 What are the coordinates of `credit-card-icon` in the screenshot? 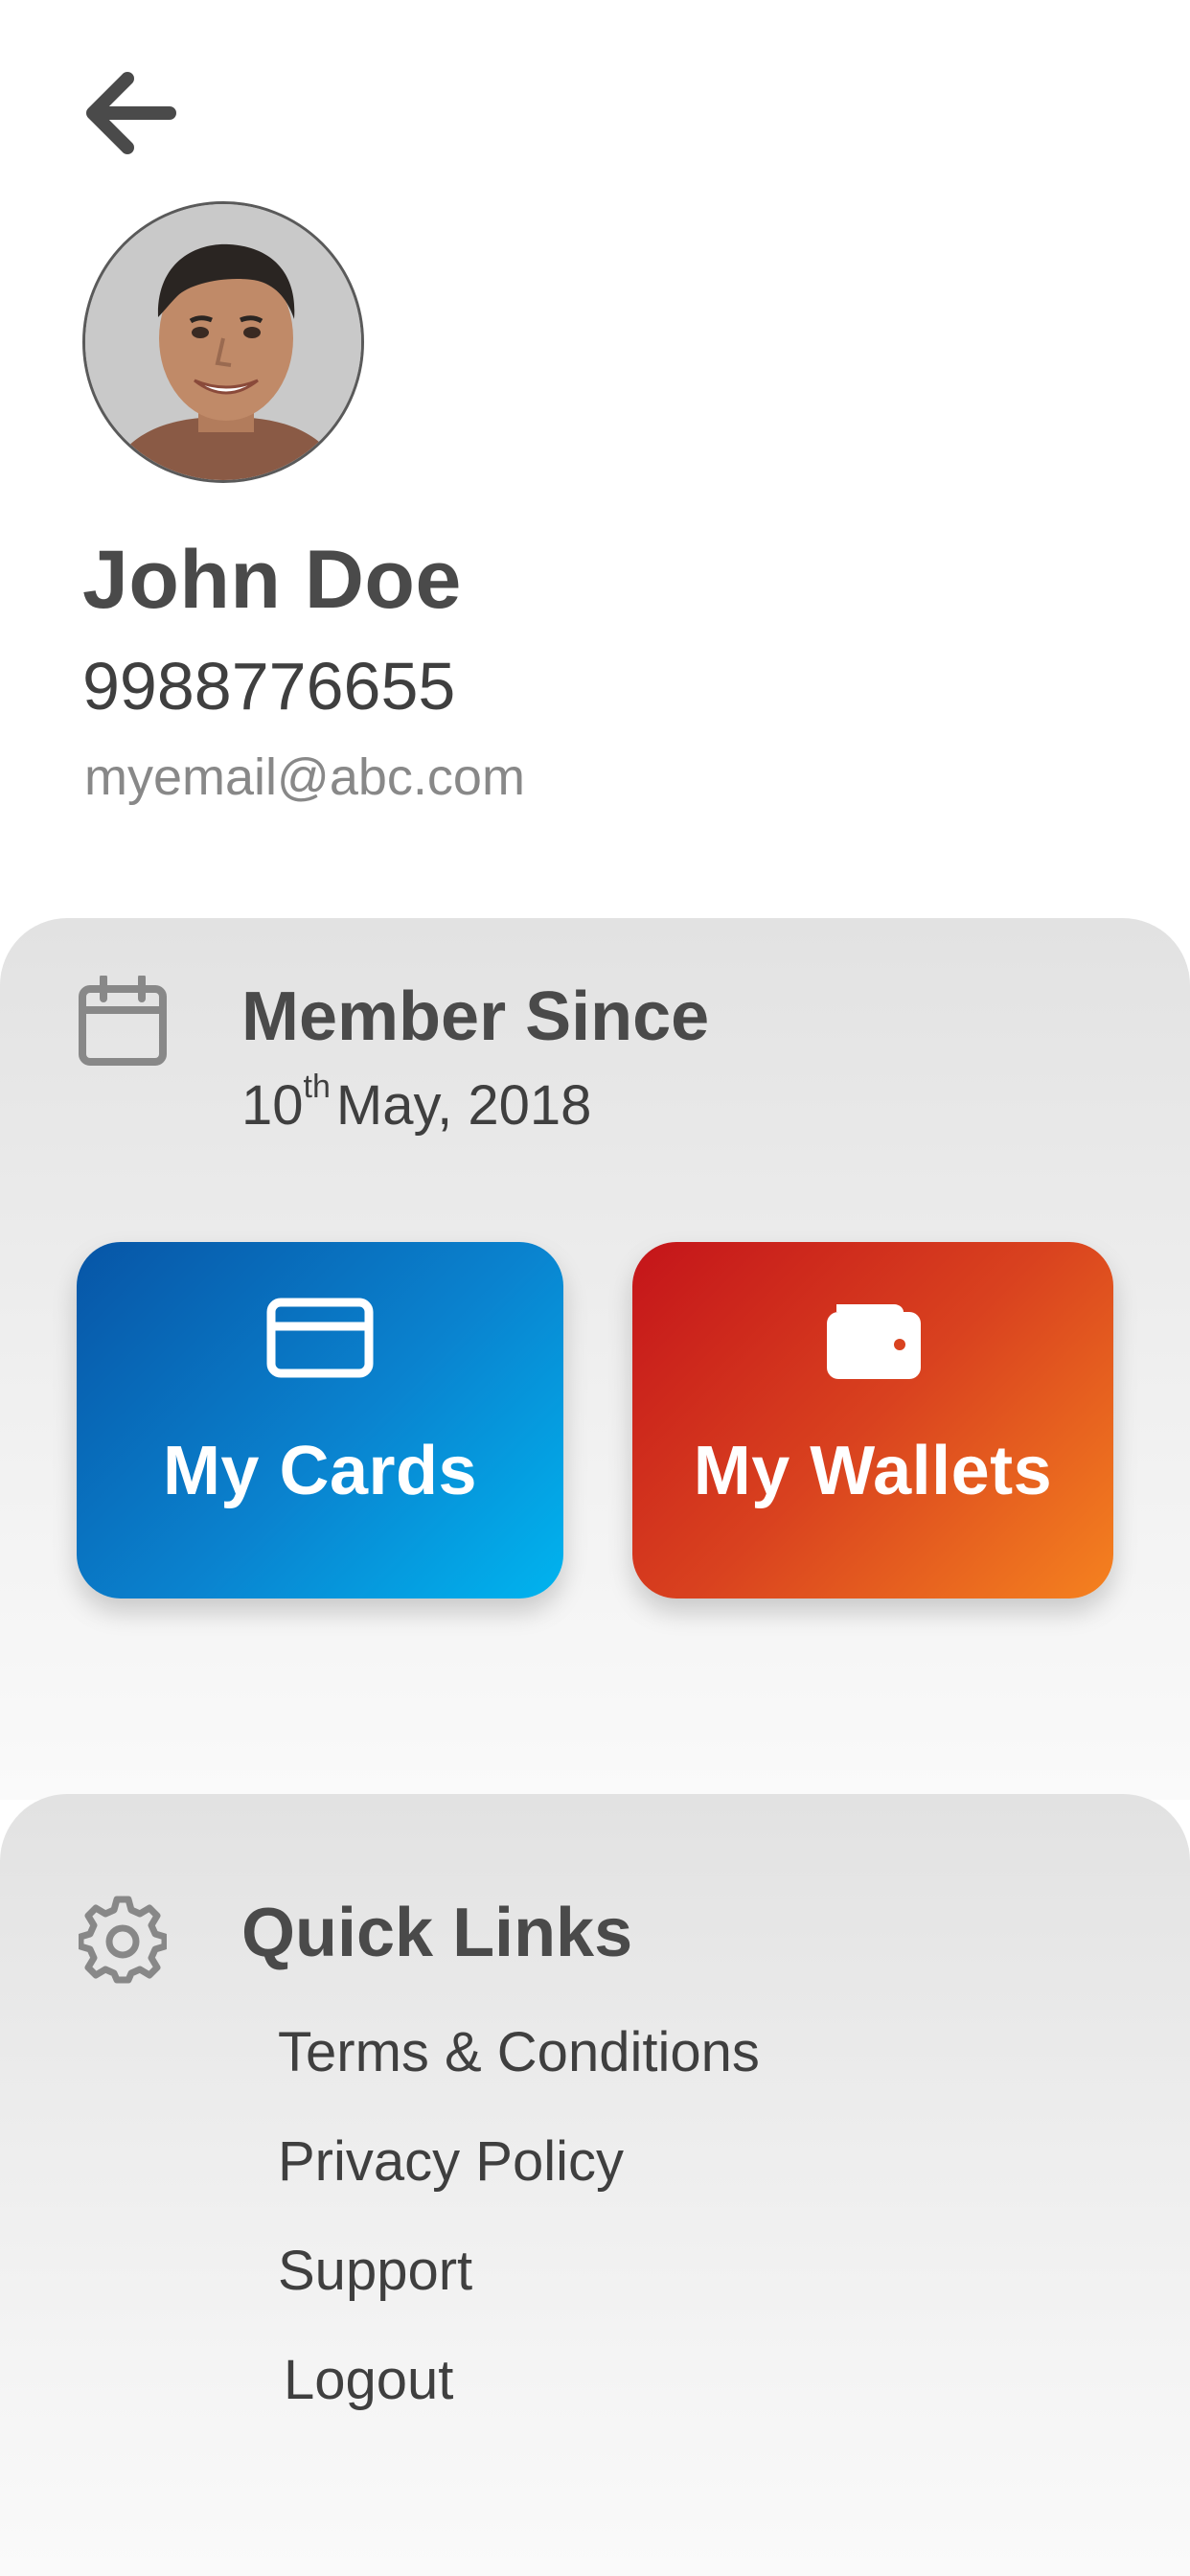 It's located at (320, 1338).